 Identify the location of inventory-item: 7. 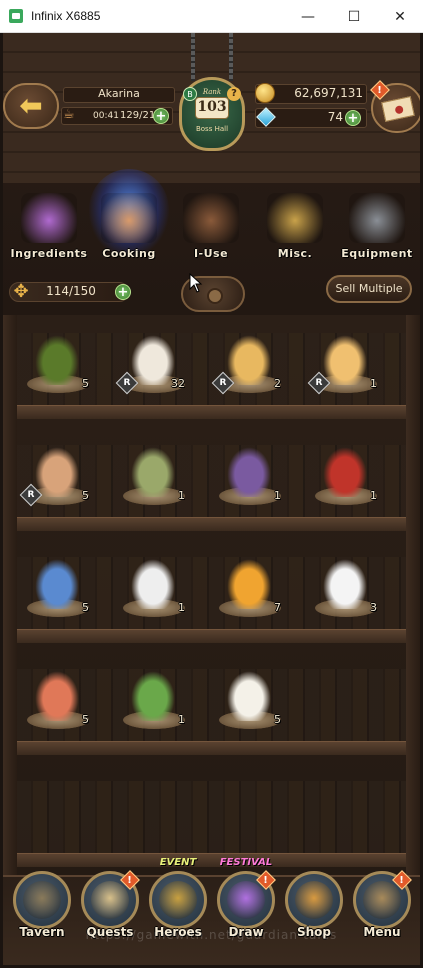
(249, 590).